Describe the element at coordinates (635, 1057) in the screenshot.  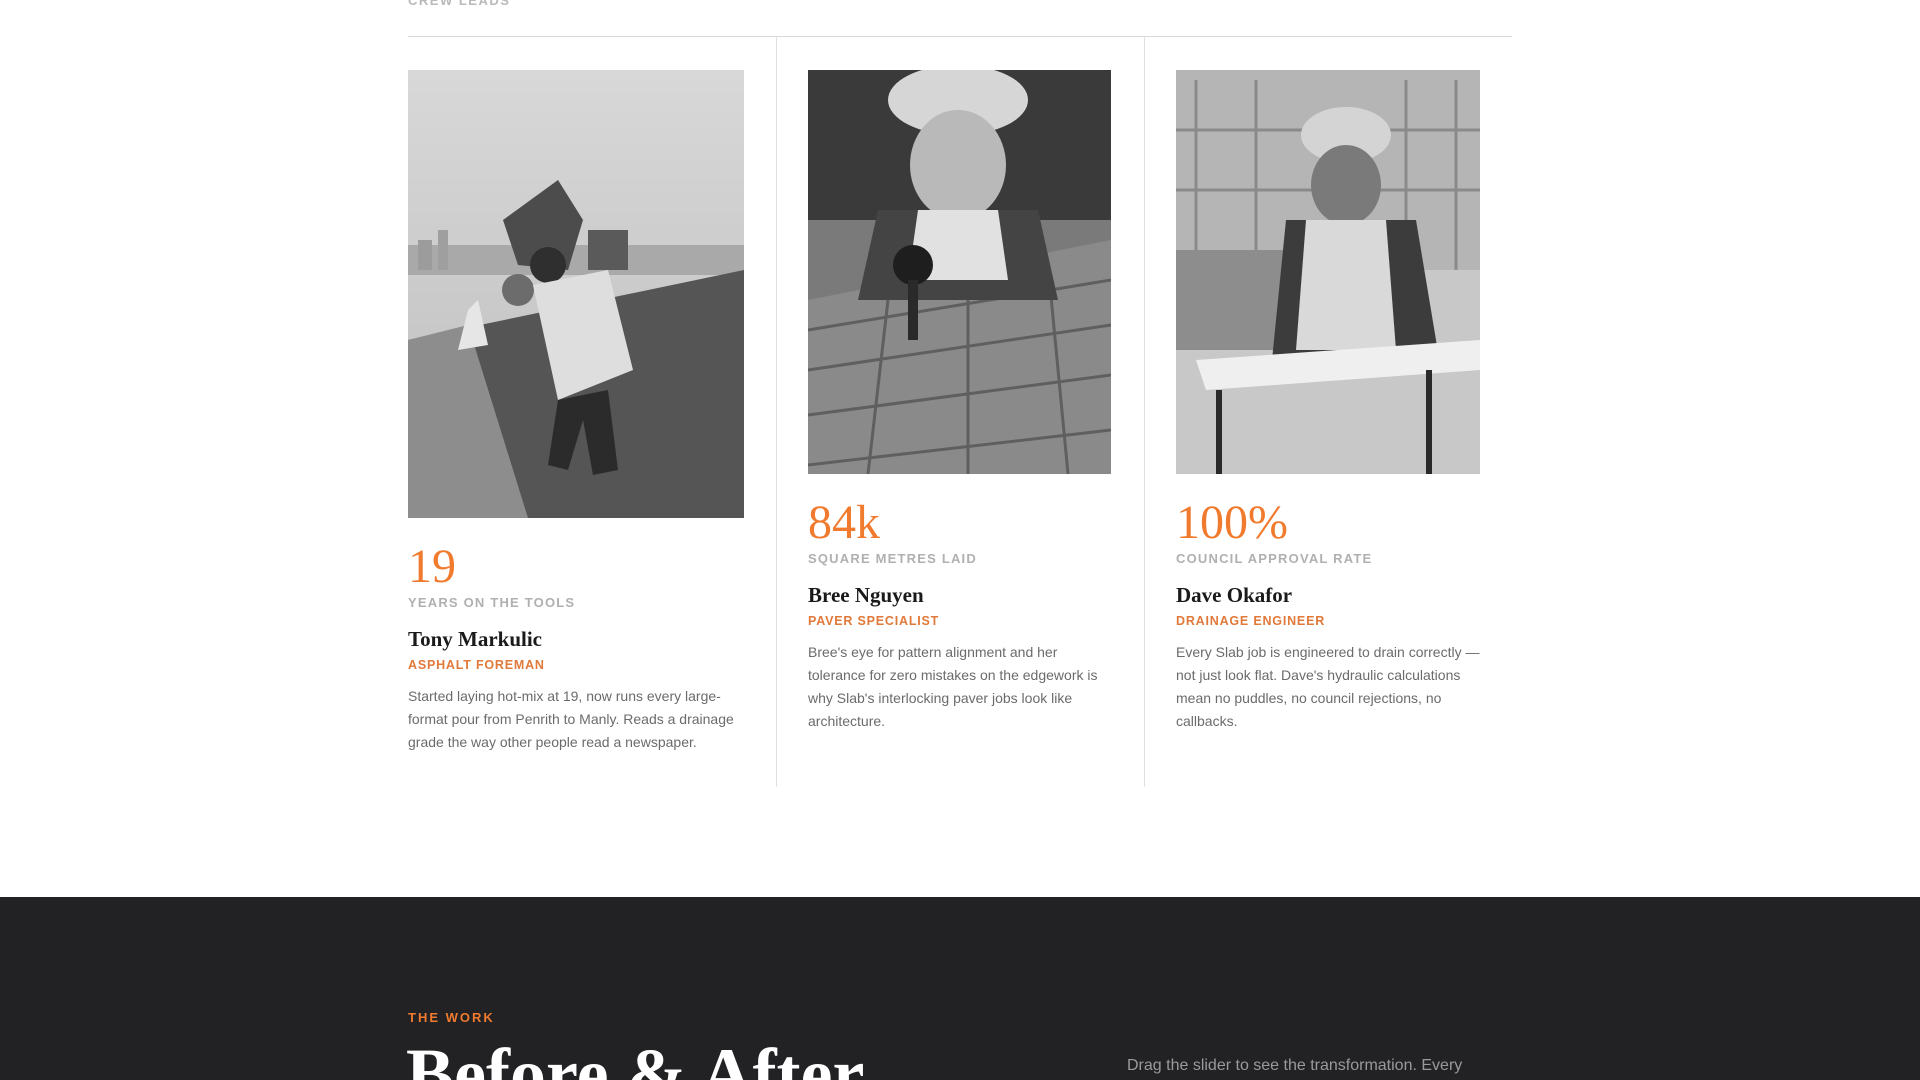
I see `before-after-heading: Before & After` at that location.